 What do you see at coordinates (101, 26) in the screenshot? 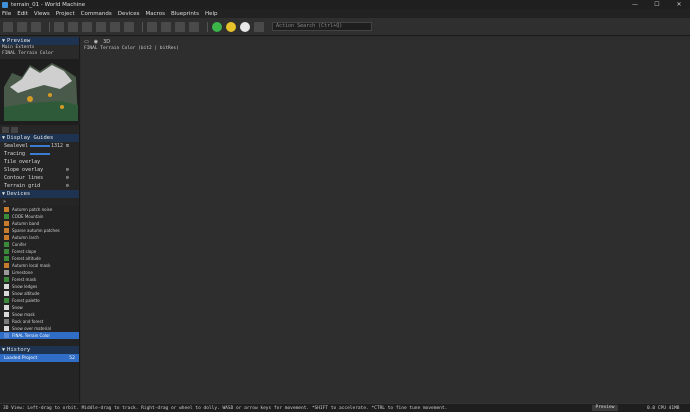
I see `extents-icon` at bounding box center [101, 26].